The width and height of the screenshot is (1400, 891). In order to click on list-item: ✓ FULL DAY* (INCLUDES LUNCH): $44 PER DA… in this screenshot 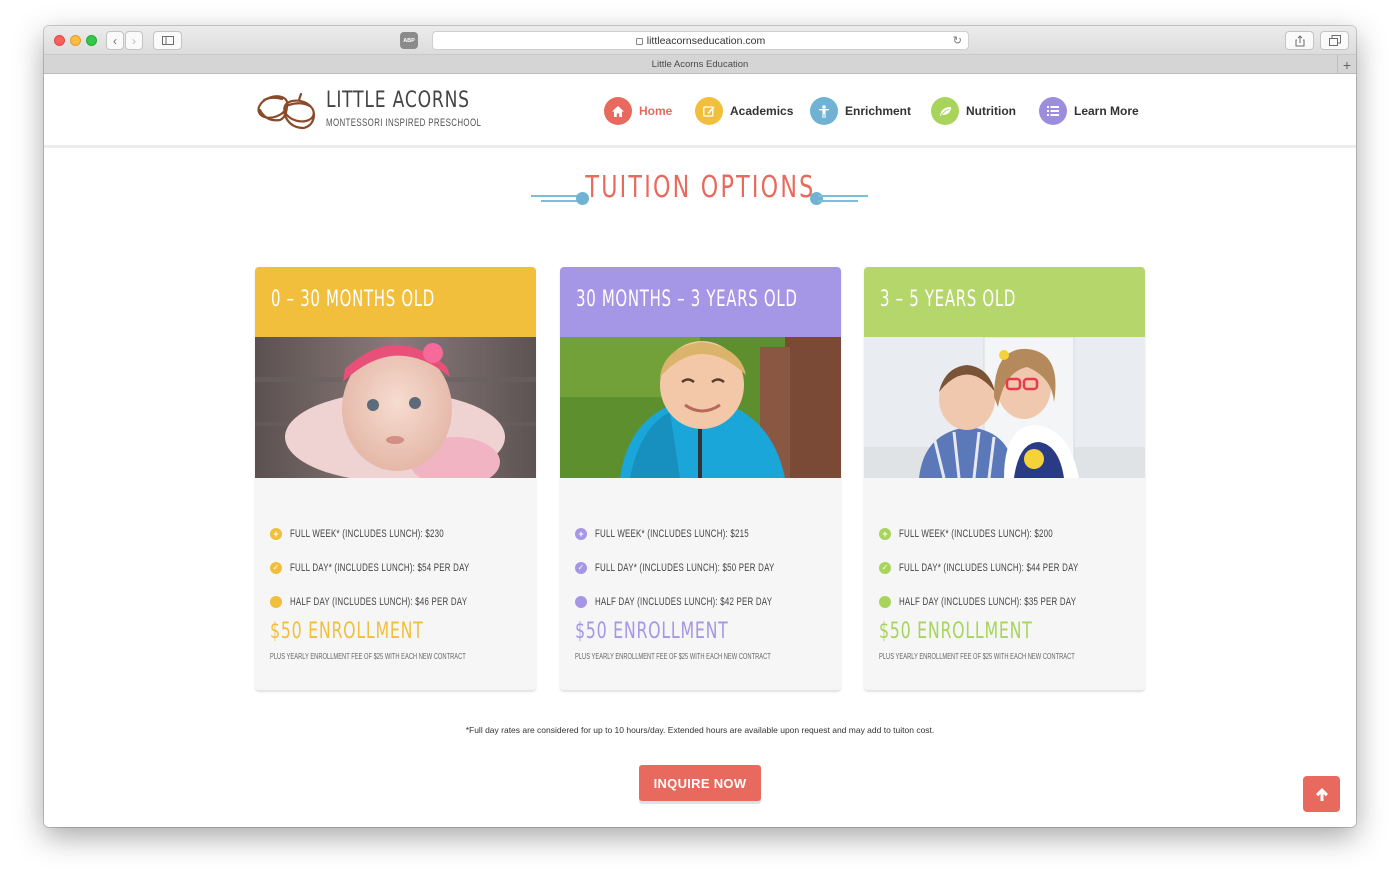, I will do `click(1009, 568)`.